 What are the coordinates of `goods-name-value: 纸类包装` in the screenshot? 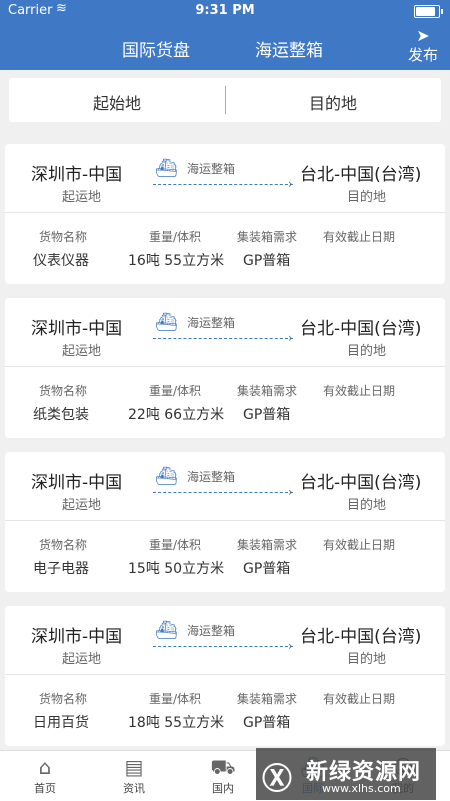 It's located at (61, 415).